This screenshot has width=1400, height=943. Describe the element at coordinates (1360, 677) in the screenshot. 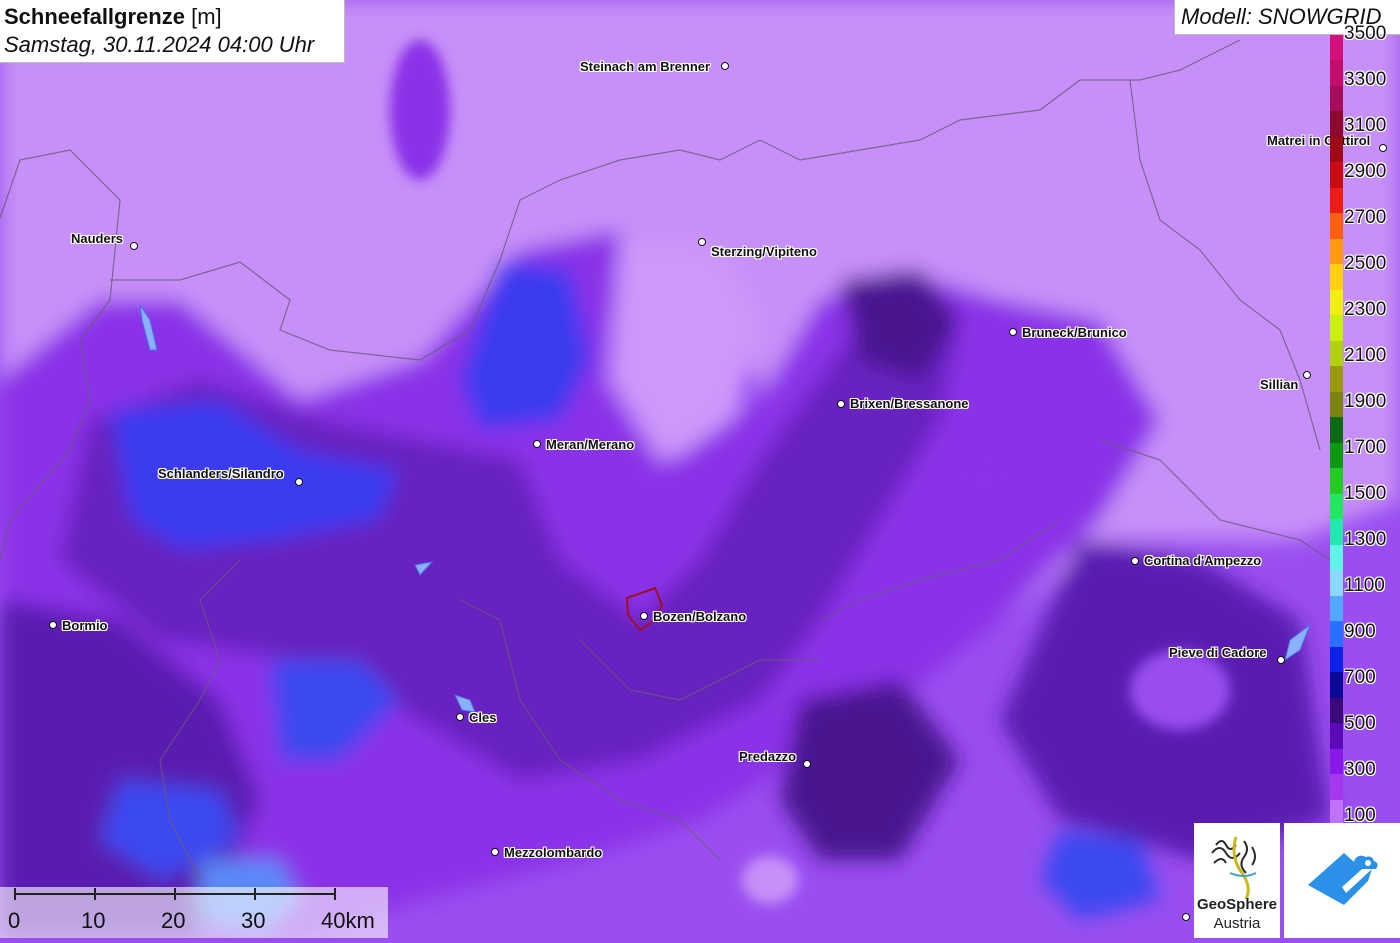

I see `legend-label: 700` at that location.